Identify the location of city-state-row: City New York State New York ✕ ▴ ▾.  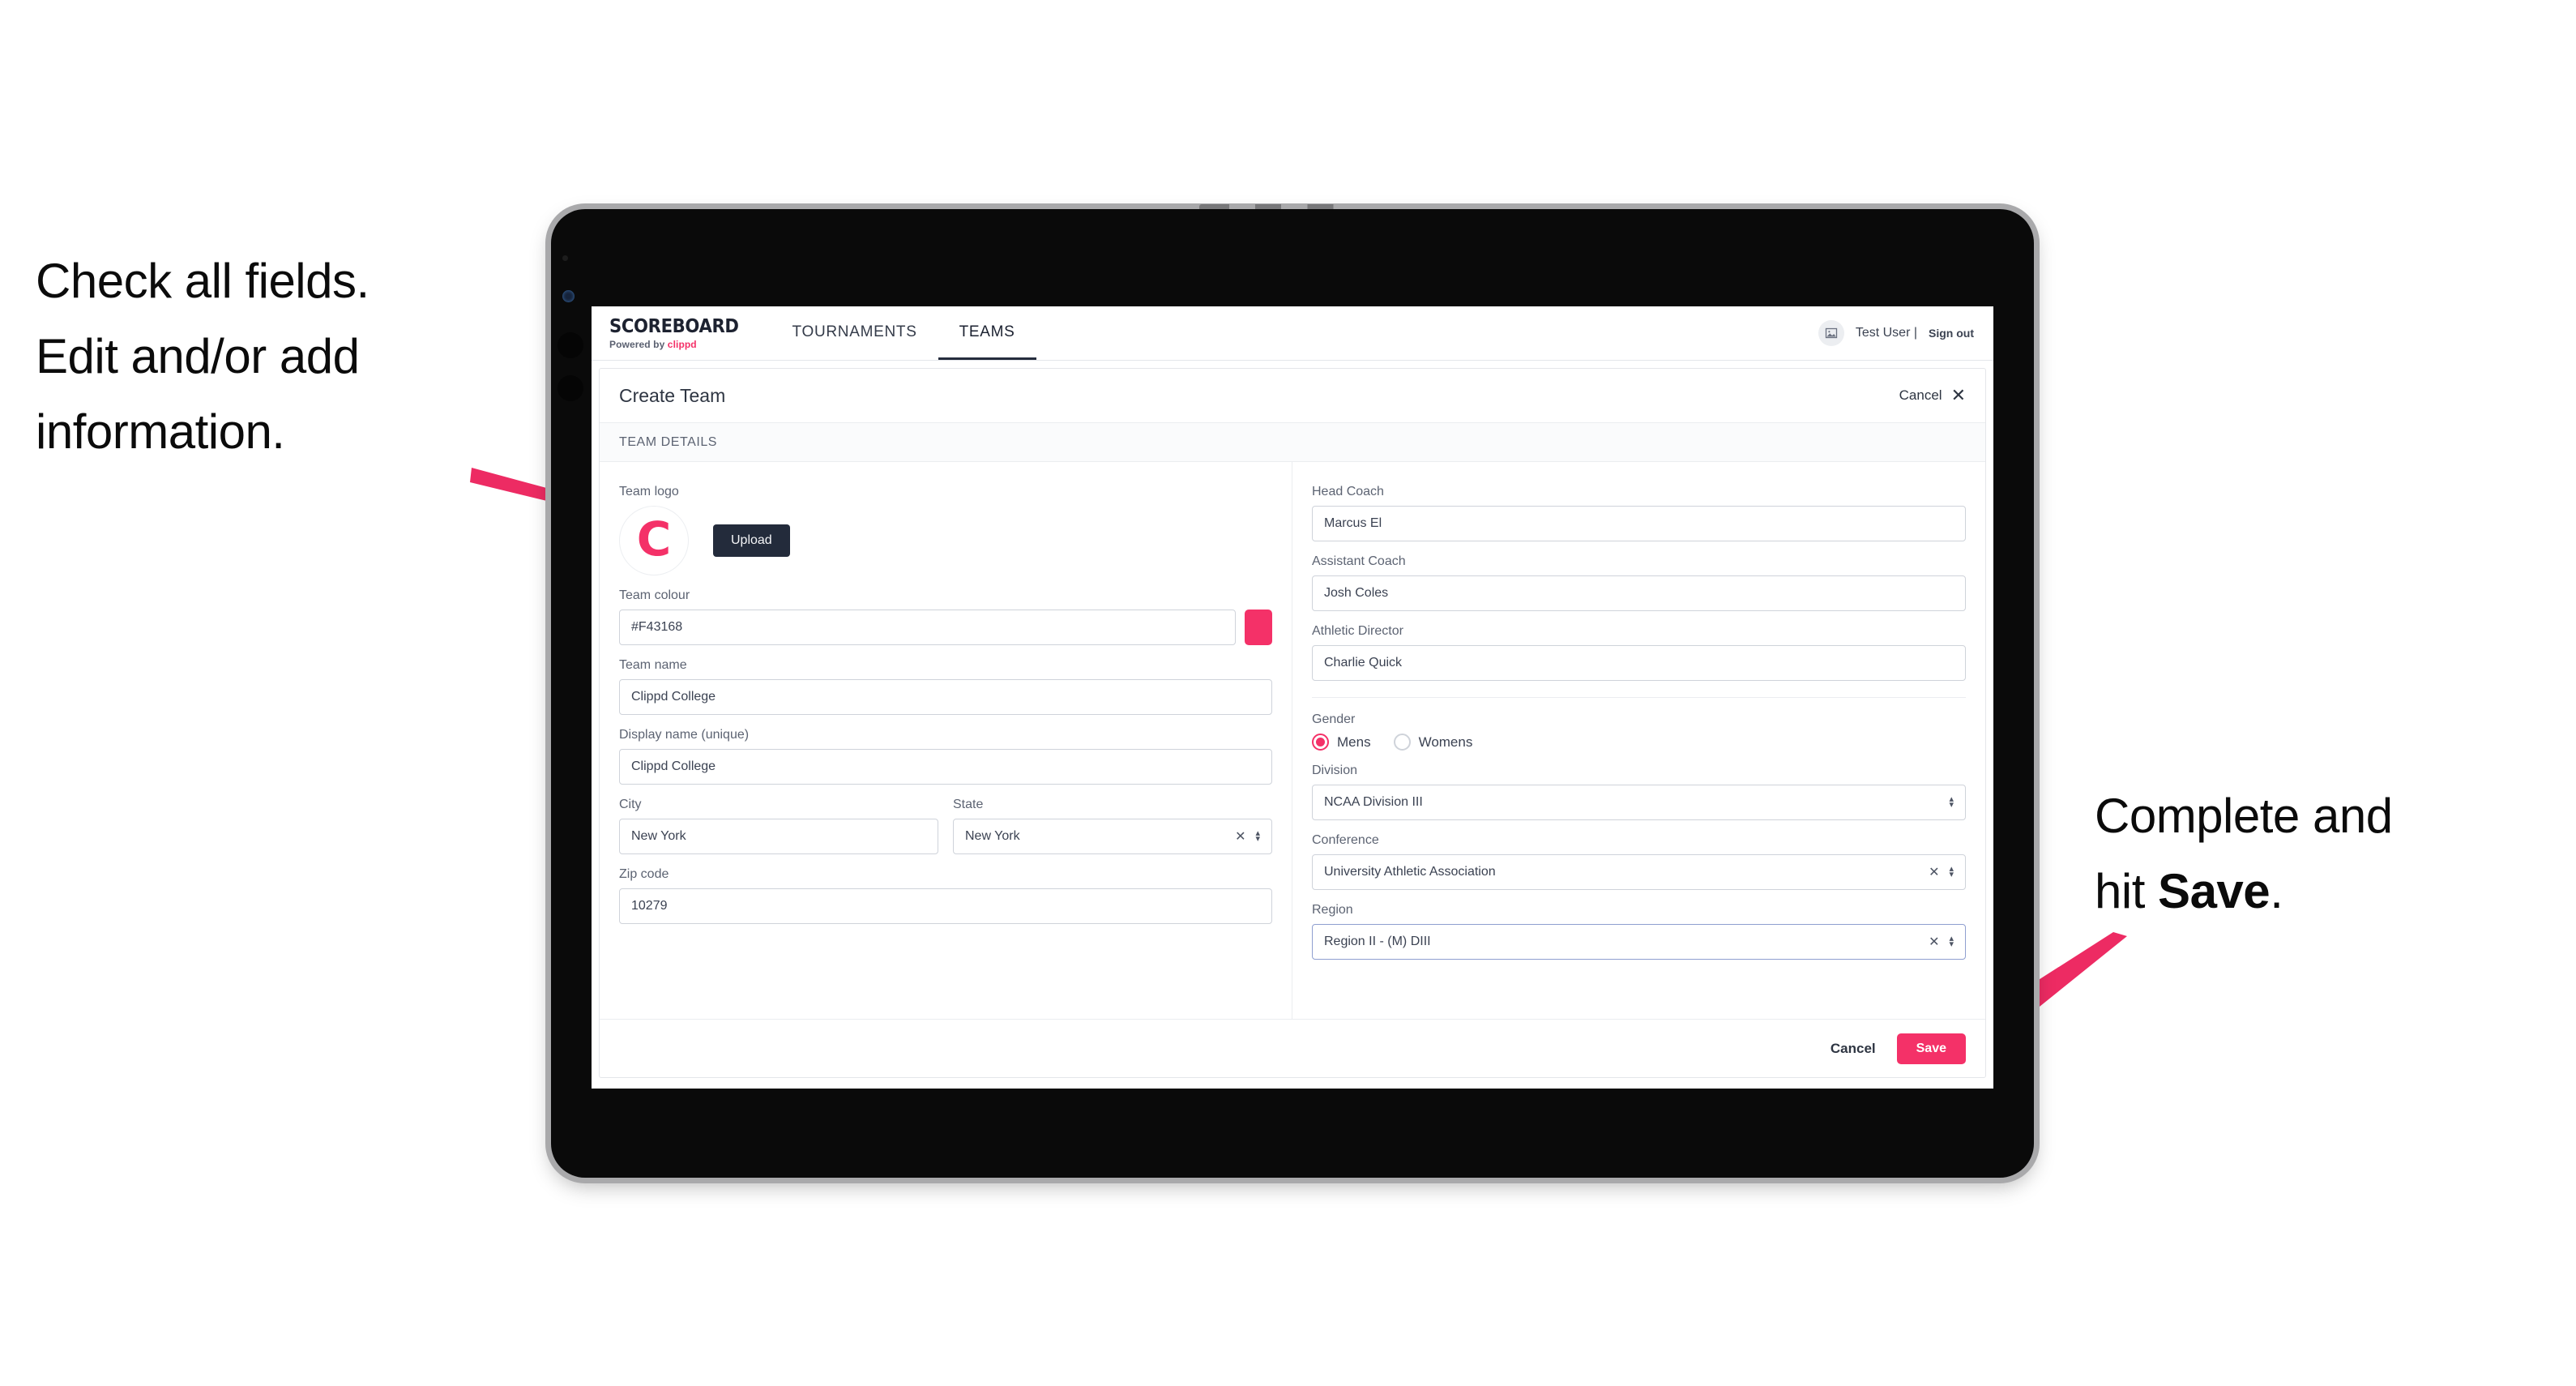
(945, 832).